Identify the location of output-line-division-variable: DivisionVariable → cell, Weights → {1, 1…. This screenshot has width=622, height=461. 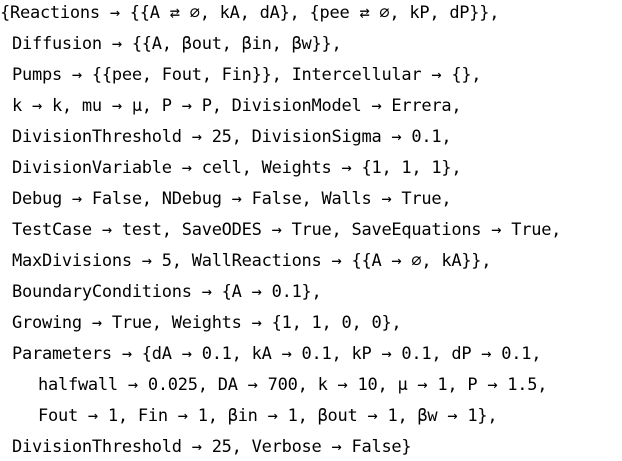
(237, 168).